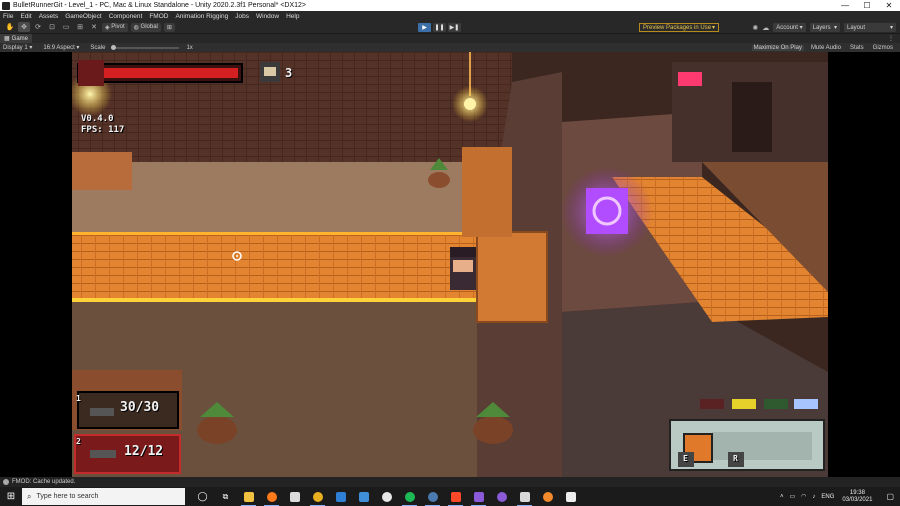 Image resolution: width=900 pixels, height=506 pixels. Describe the element at coordinates (501, 496) in the screenshot. I see `github-desktop-icon` at that location.